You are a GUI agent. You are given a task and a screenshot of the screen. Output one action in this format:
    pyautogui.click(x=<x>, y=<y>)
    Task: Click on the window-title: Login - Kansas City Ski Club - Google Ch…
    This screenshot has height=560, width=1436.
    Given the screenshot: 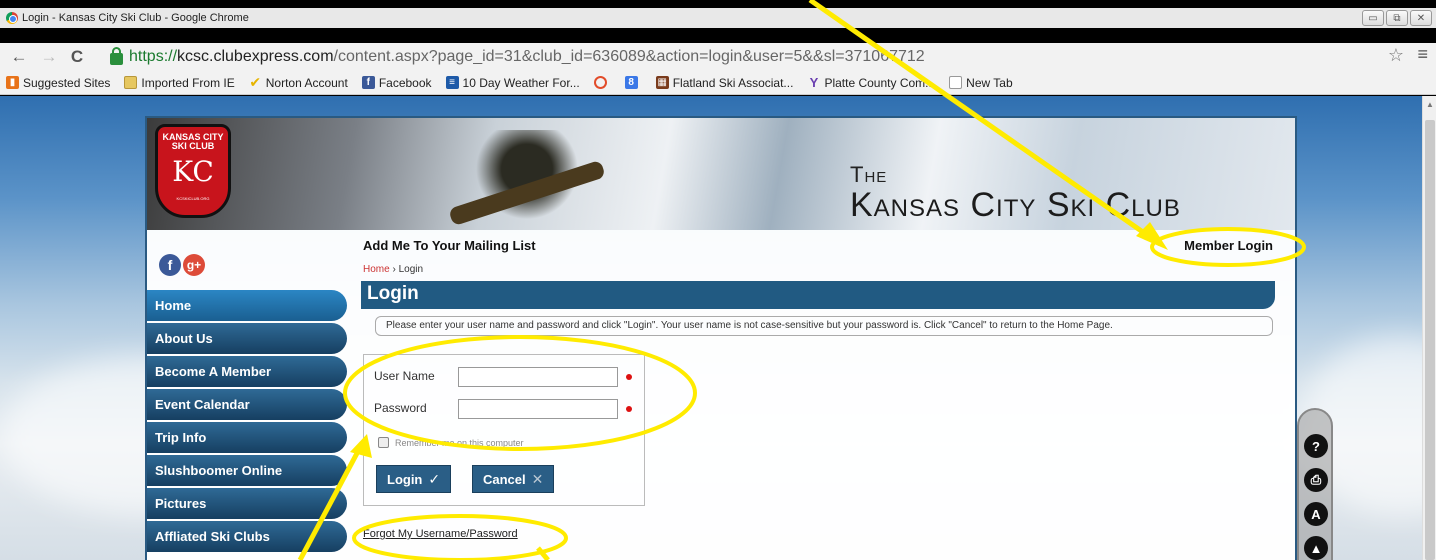 What is the action you would take?
    pyautogui.click(x=135, y=18)
    